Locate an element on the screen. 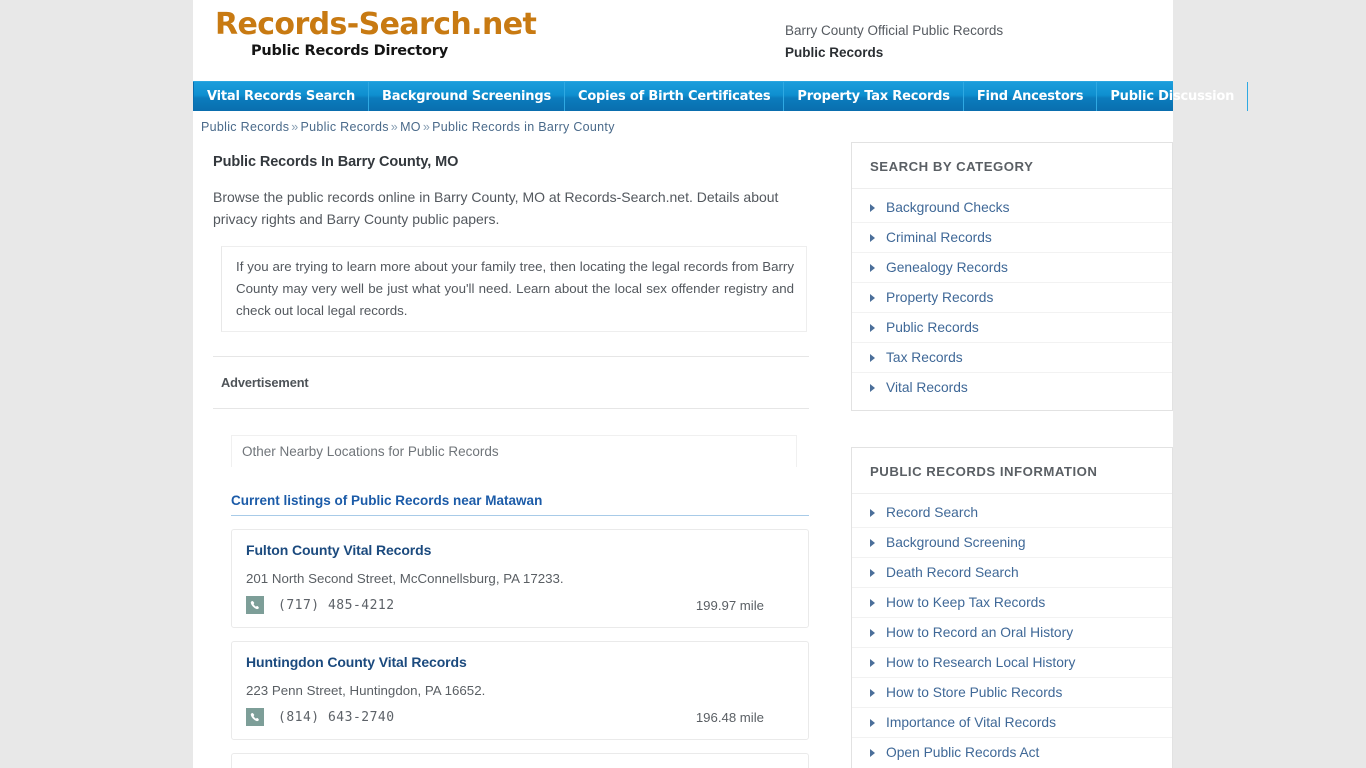 The image size is (1366, 768). listing-phone-group: (717) 485-4212 is located at coordinates (320, 605).